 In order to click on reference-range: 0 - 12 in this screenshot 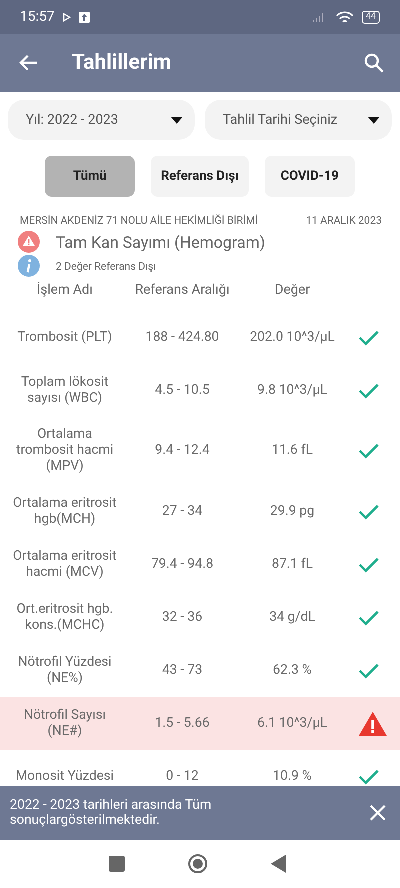, I will do `click(182, 776)`.